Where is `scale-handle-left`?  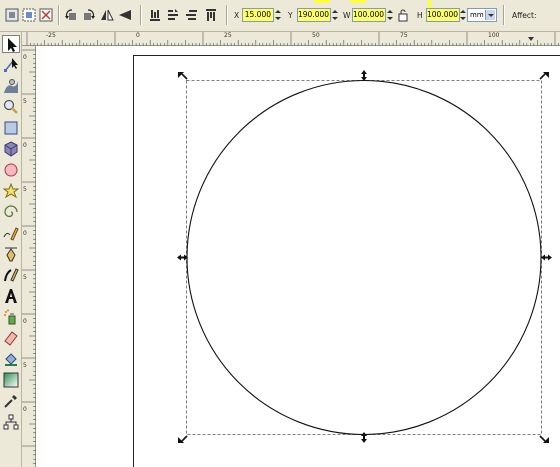 scale-handle-left is located at coordinates (182, 257).